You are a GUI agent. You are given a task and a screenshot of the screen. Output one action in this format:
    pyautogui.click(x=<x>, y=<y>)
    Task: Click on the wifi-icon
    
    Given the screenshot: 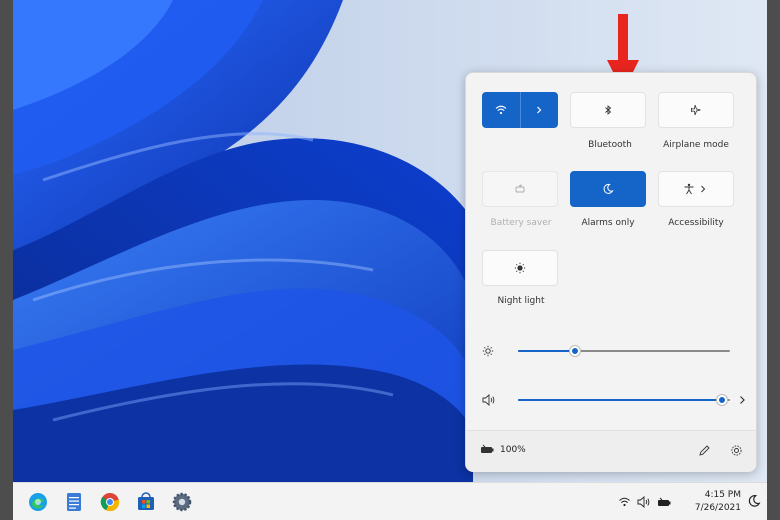 What is the action you would take?
    pyautogui.click(x=501, y=110)
    